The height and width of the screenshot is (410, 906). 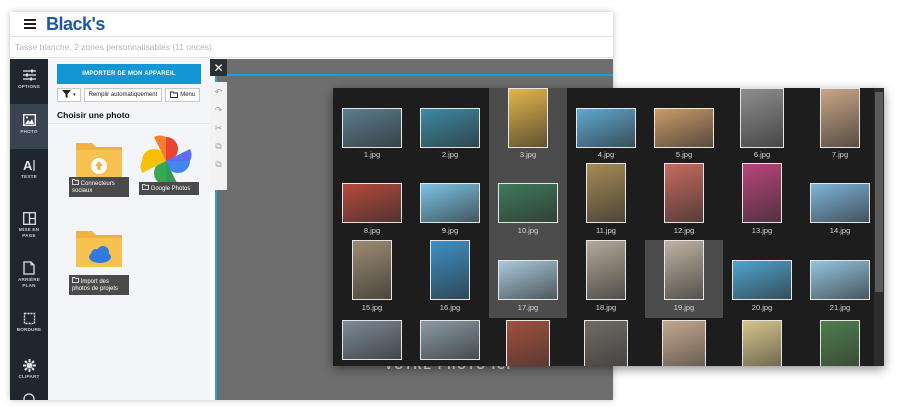 What do you see at coordinates (372, 201) in the screenshot?
I see `gallery-photo-cell: 8.jpg` at bounding box center [372, 201].